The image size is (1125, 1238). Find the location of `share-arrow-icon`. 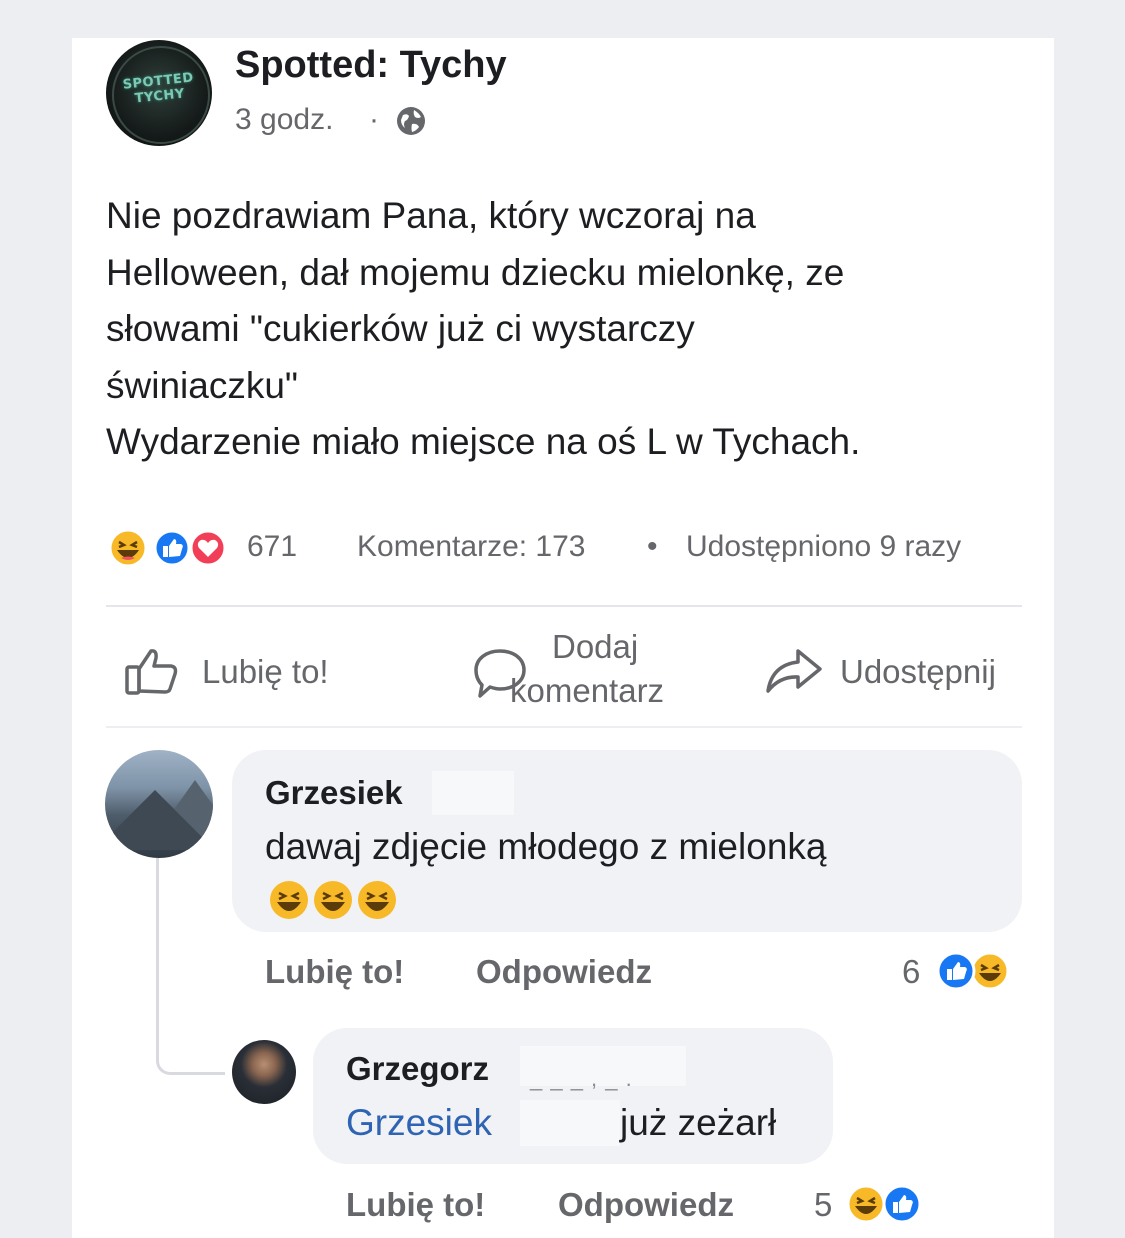

share-arrow-icon is located at coordinates (794, 671).